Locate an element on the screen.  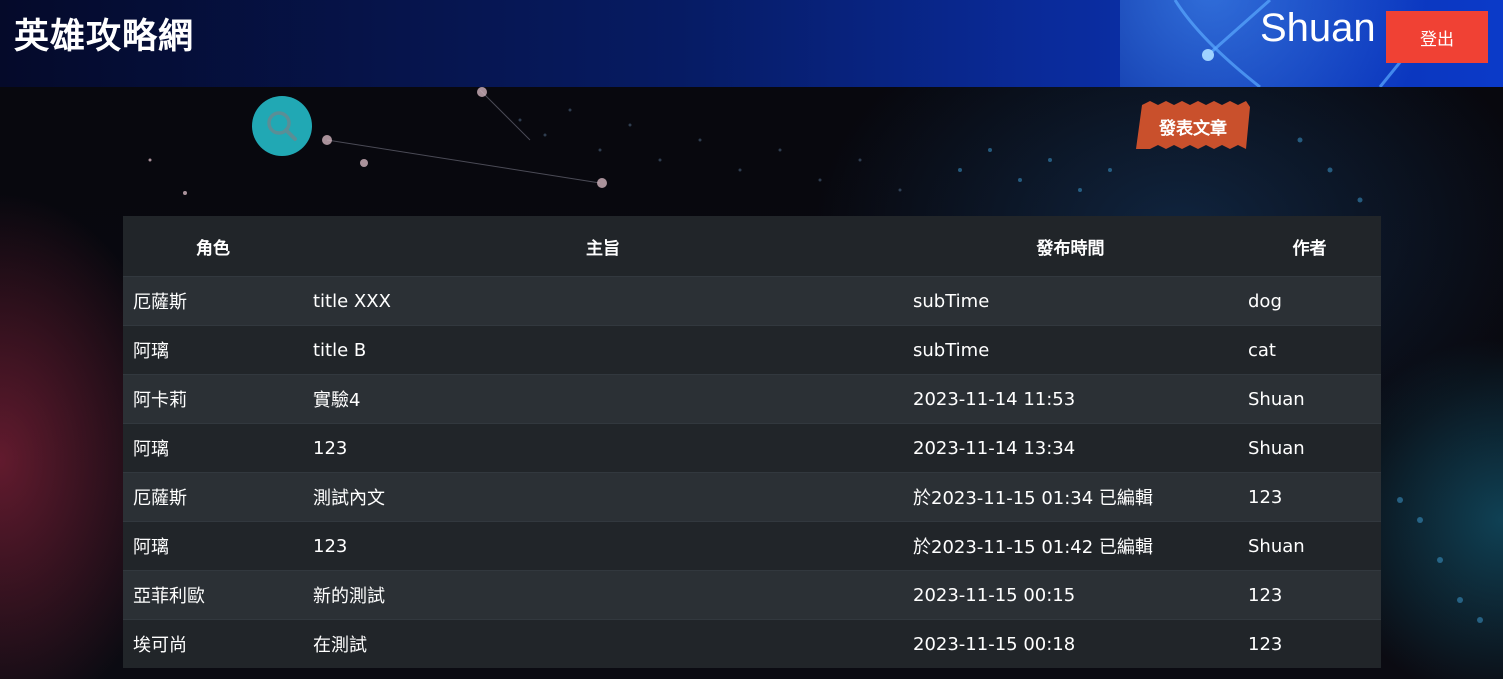
cell-author: dog is located at coordinates (1309, 301).